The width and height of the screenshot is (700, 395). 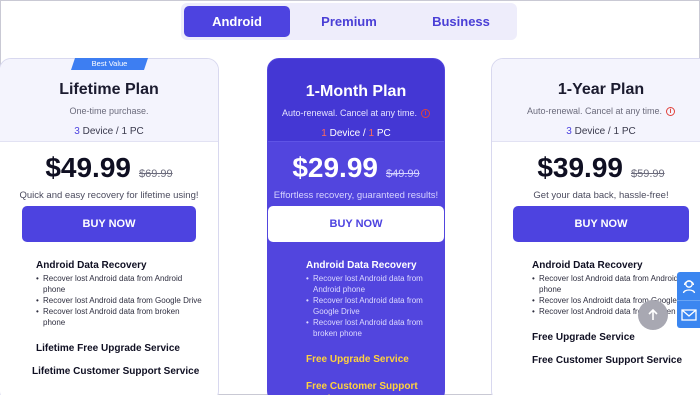 I want to click on arrow-up-icon, so click(x=653, y=314).